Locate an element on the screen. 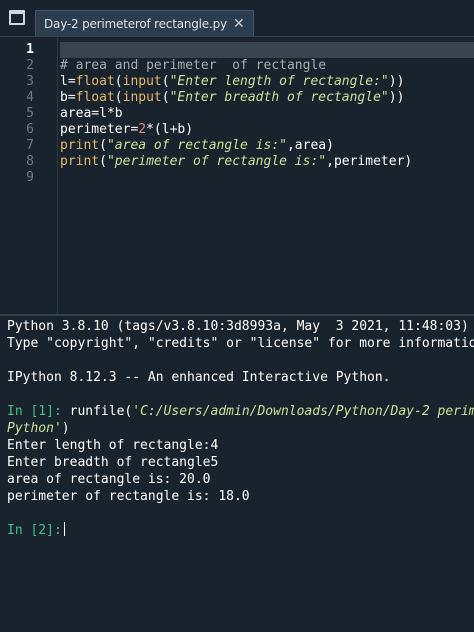  code-token: "perimeter of rectangle is:" is located at coordinates (216, 161).